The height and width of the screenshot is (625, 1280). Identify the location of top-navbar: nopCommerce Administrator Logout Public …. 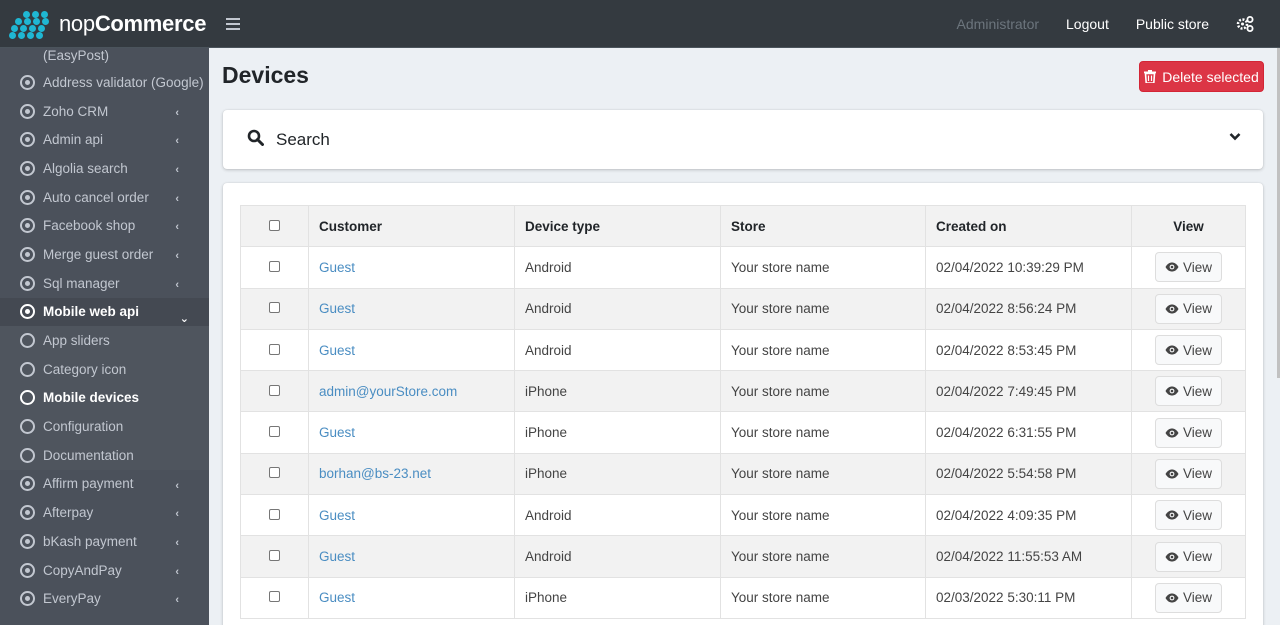
(640, 24).